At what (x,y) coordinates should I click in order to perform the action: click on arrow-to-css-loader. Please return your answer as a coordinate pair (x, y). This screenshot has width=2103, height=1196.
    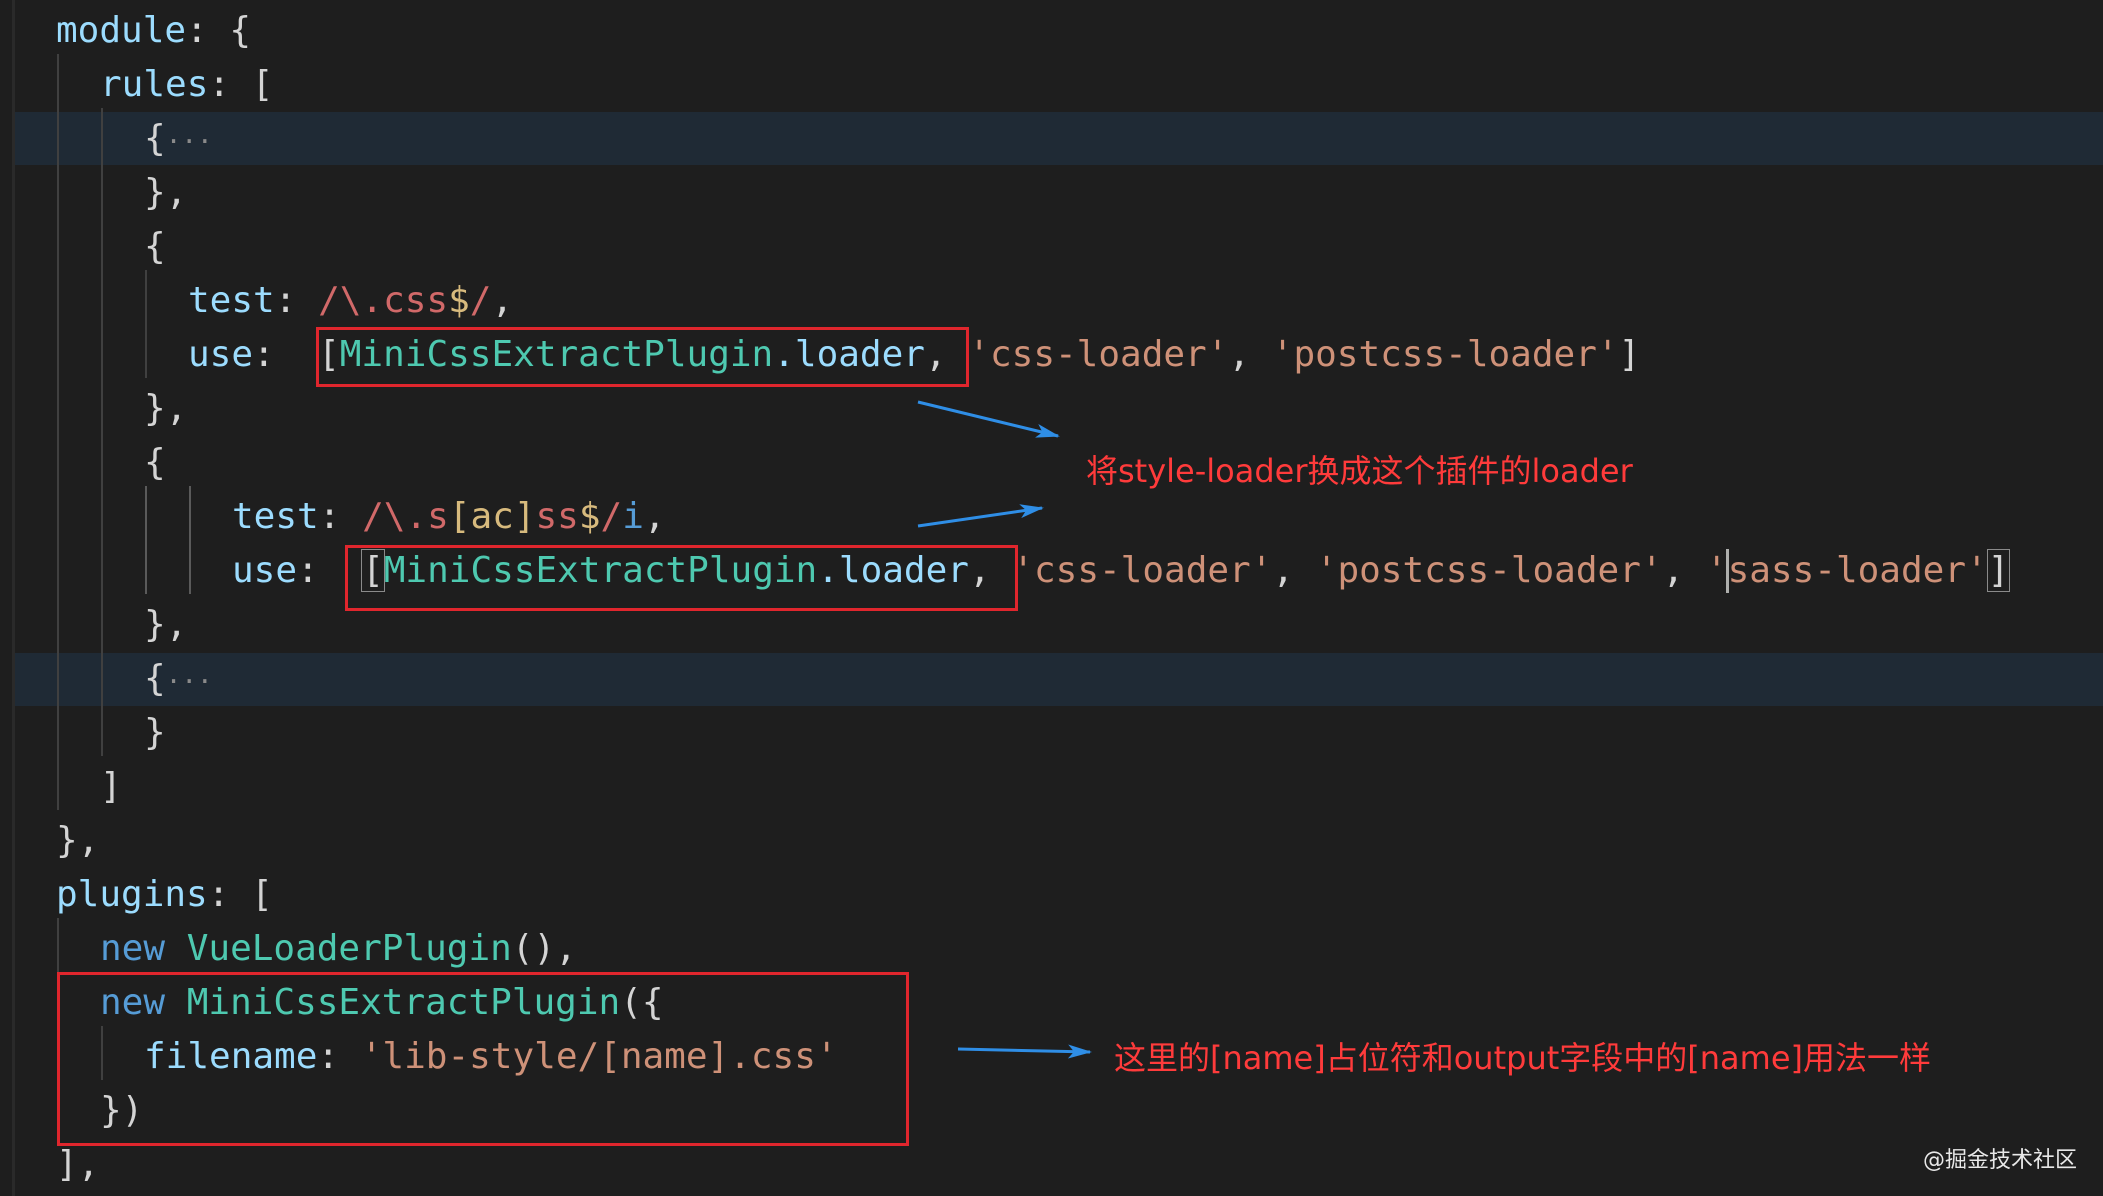
    Looking at the image, I should click on (988, 419).